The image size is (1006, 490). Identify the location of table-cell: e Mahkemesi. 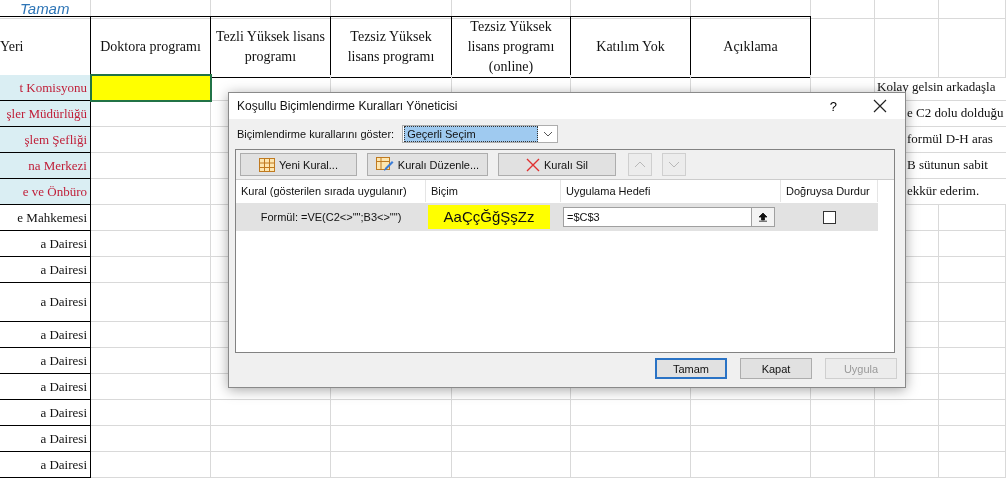
(45, 218).